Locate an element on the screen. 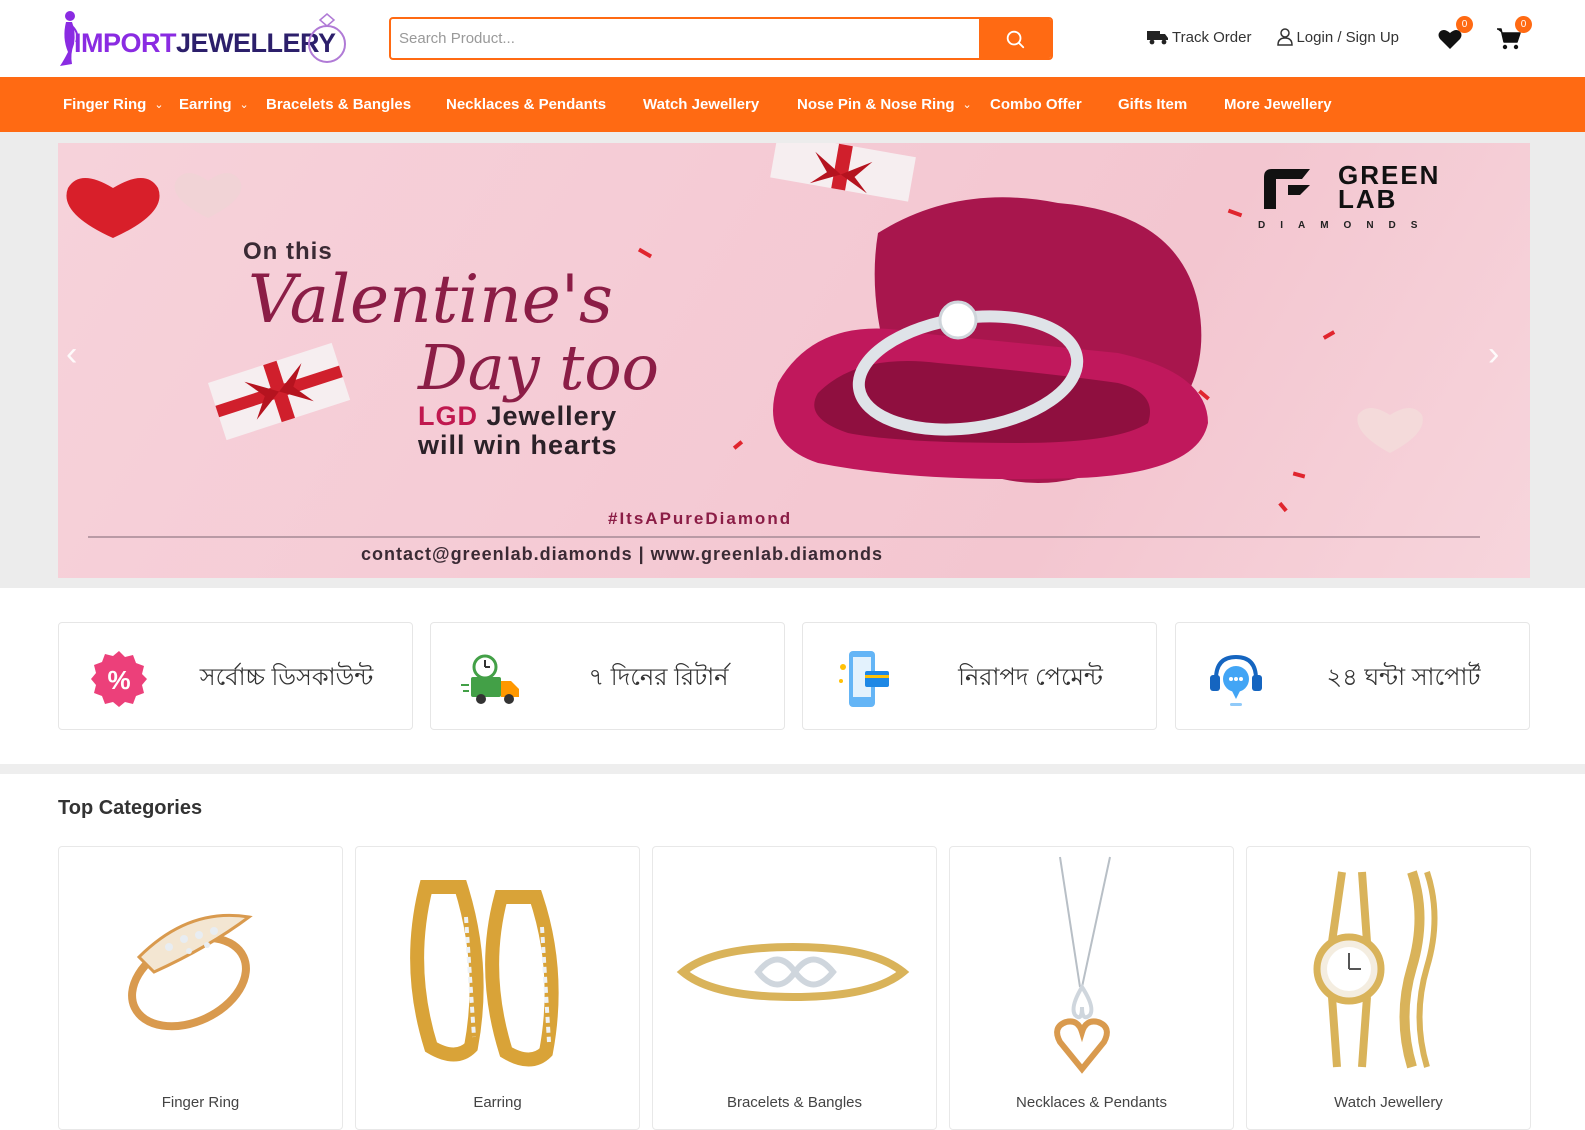  hero-hashtag: #ItsAPureDiamond is located at coordinates (700, 518).